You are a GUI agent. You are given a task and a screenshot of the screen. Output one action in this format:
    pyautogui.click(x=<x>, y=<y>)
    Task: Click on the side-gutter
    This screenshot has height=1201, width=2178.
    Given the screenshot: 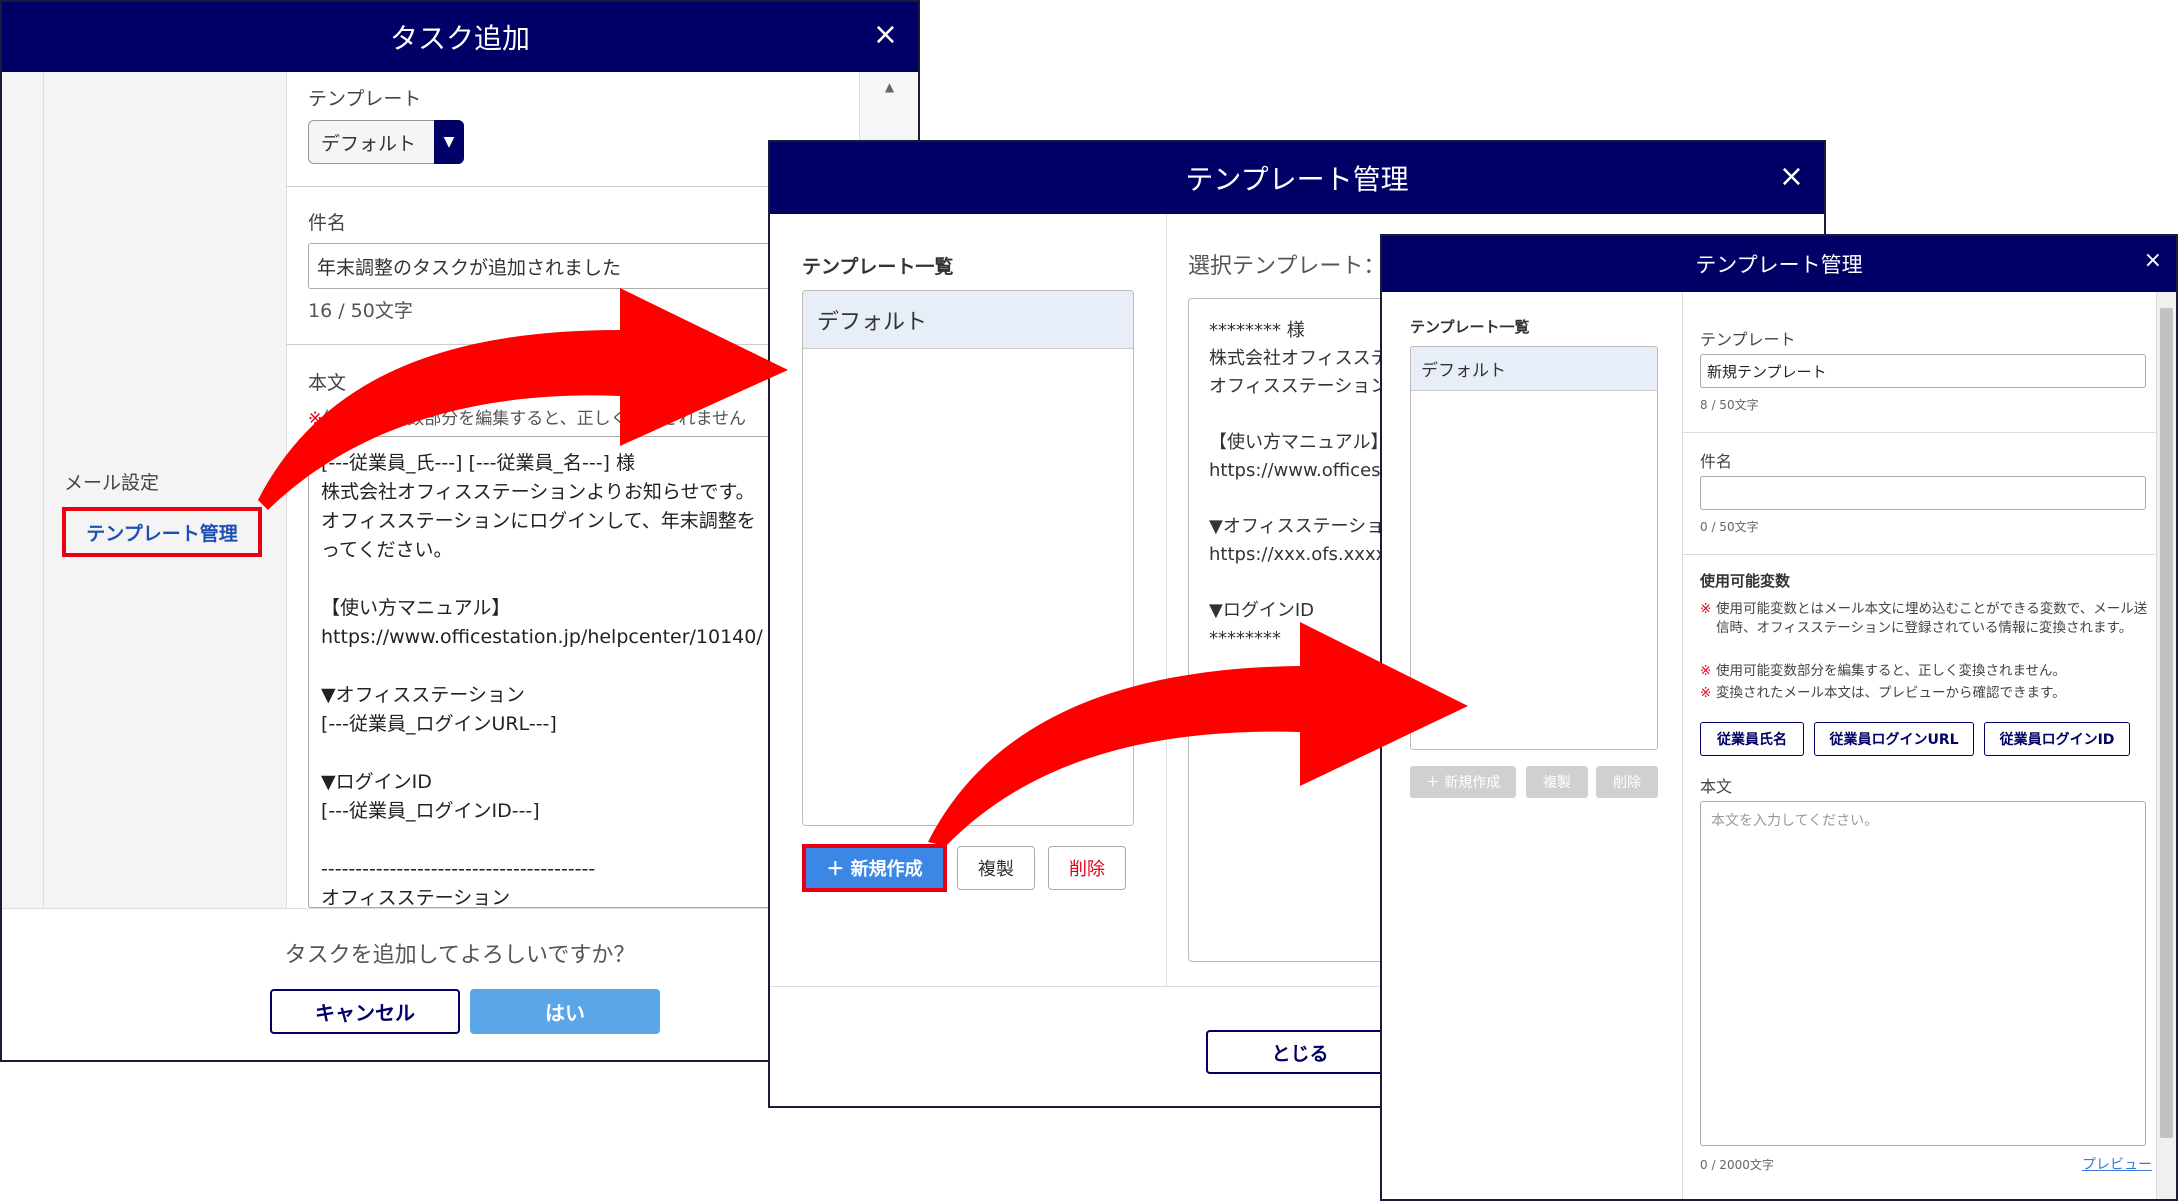 What is the action you would take?
    pyautogui.click(x=23, y=490)
    